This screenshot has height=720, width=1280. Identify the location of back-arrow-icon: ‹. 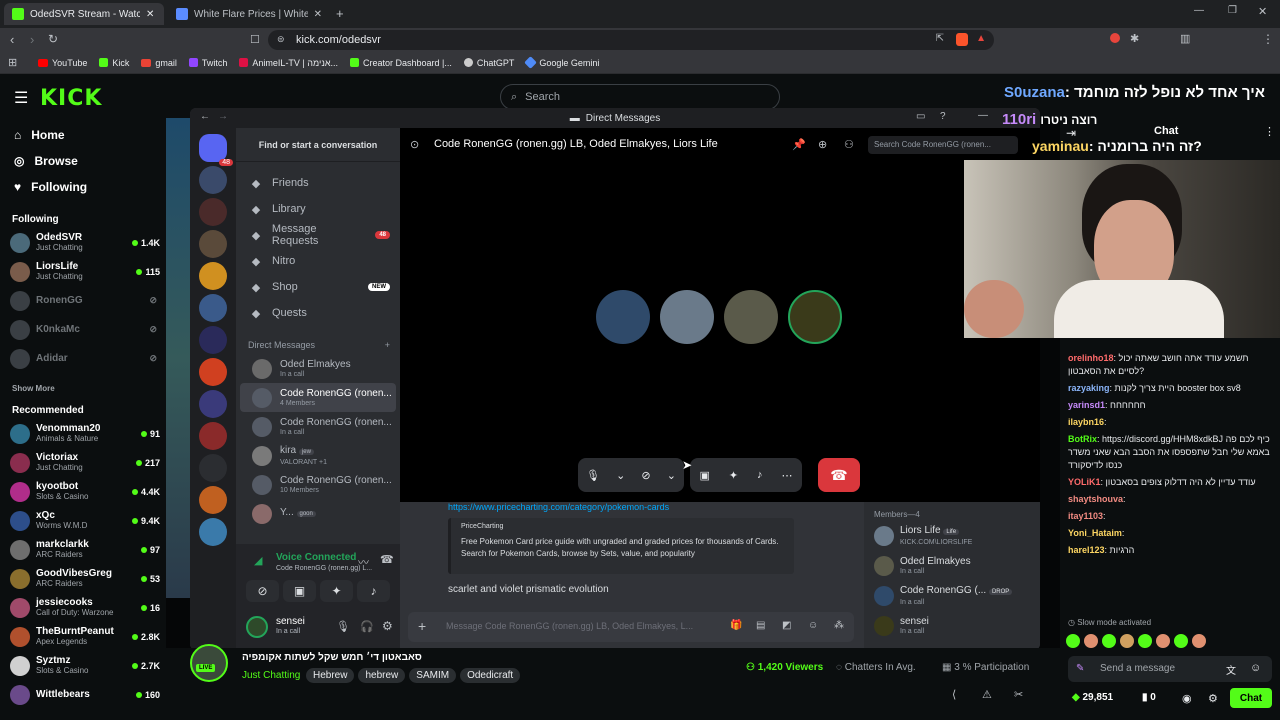
(12, 39).